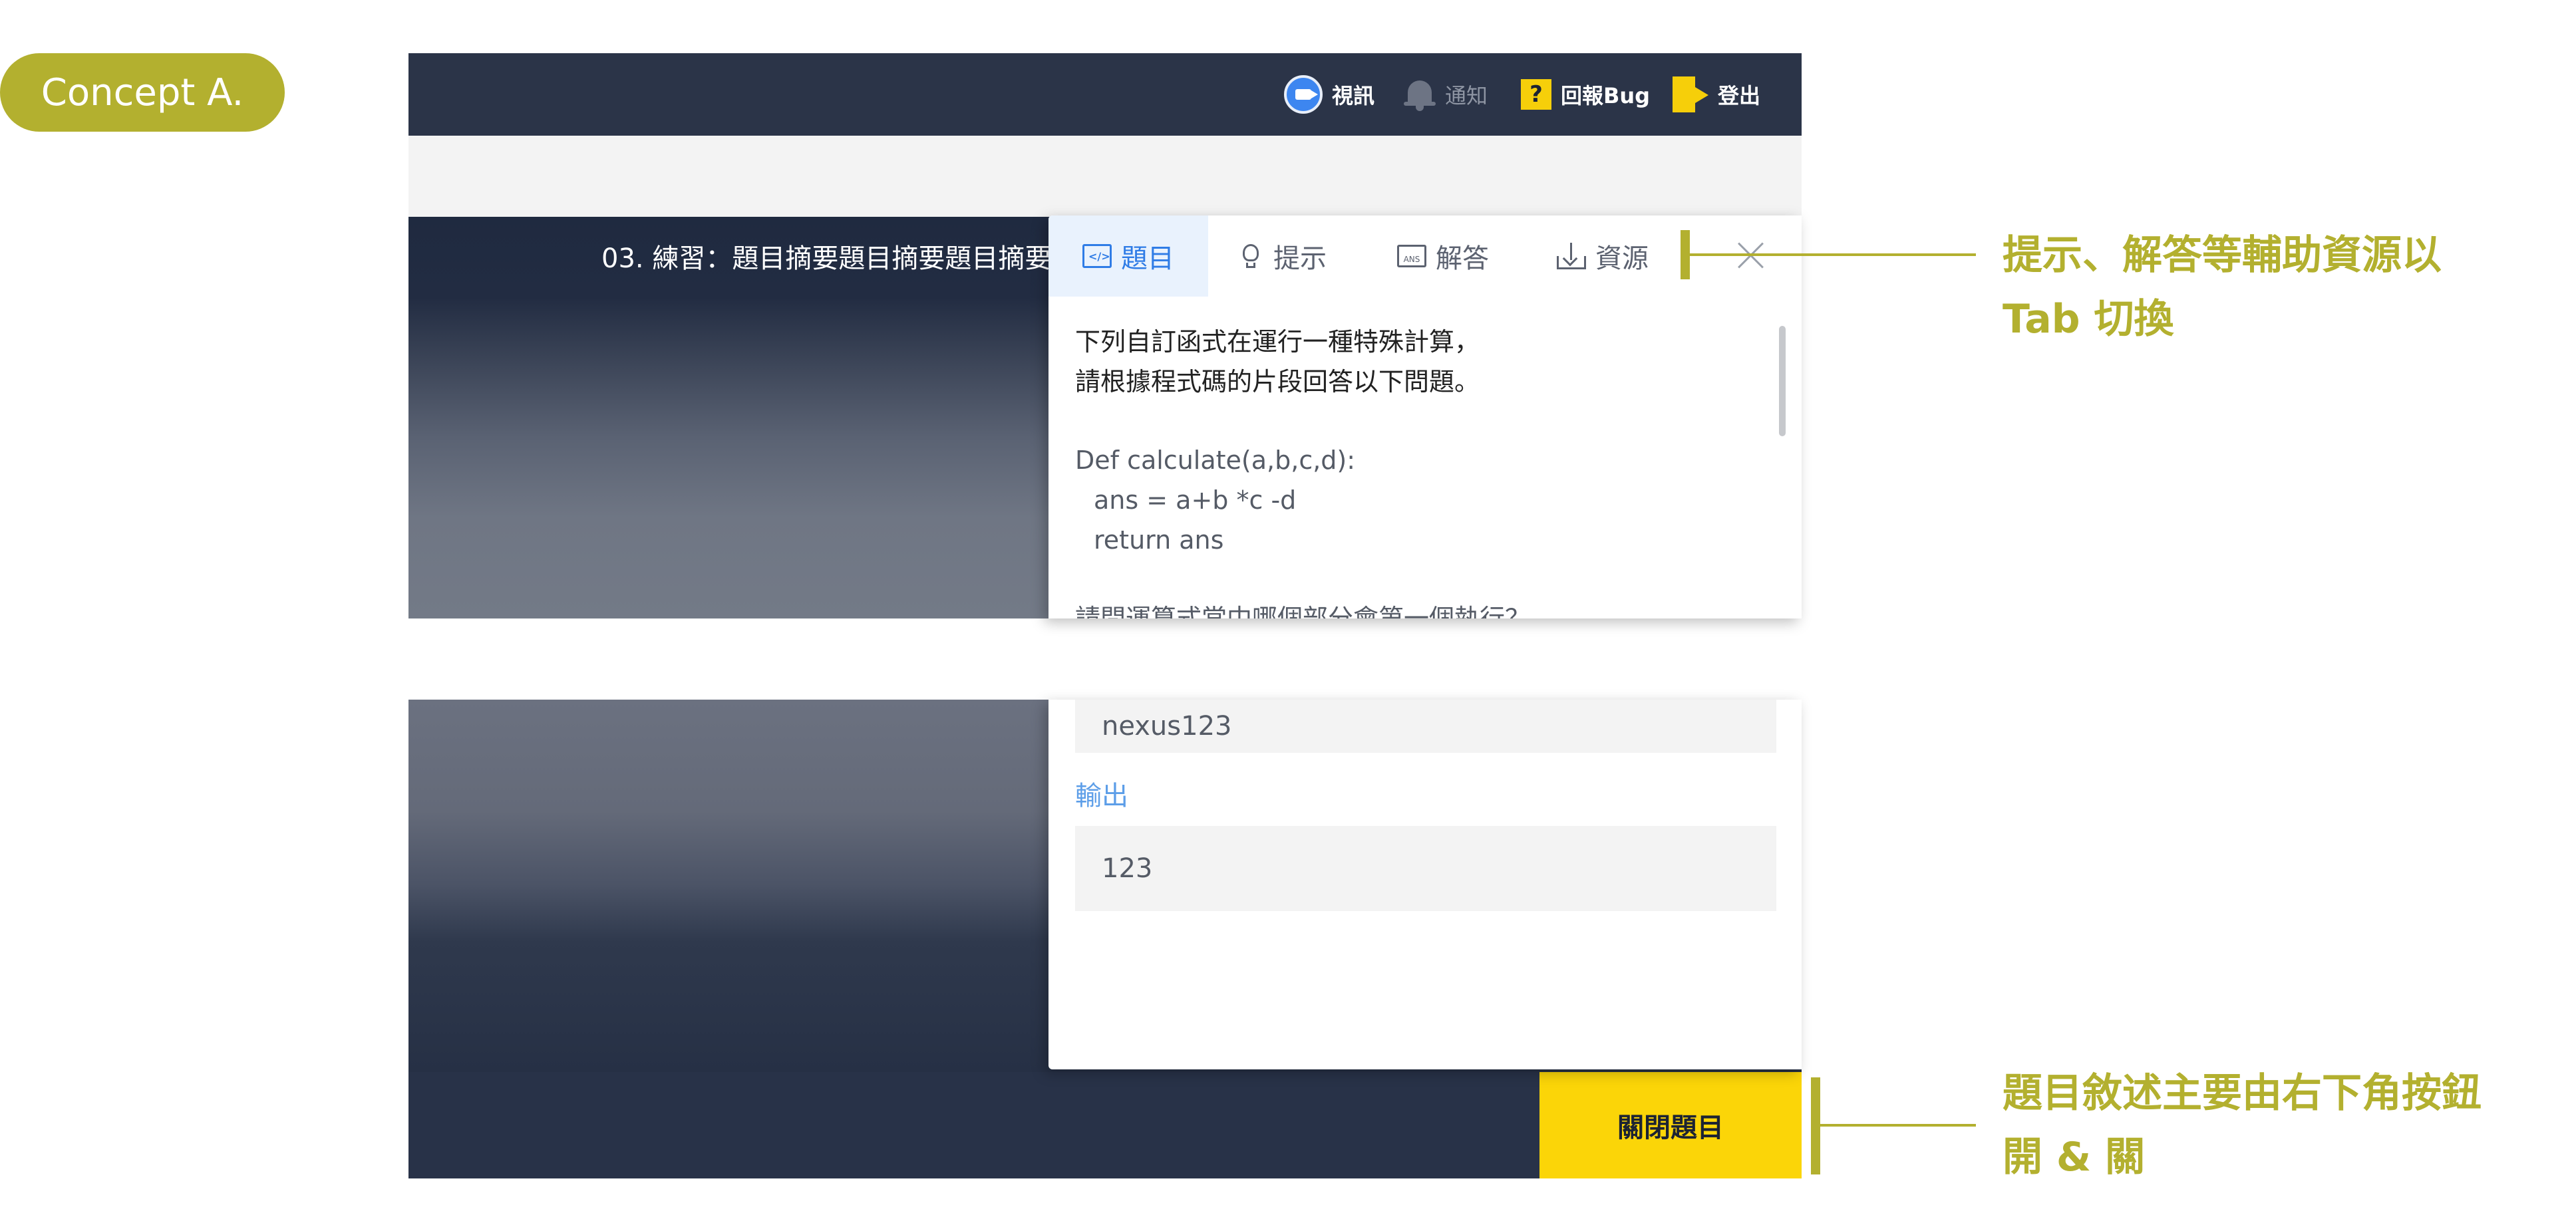  I want to click on download-icon, so click(1571, 256).